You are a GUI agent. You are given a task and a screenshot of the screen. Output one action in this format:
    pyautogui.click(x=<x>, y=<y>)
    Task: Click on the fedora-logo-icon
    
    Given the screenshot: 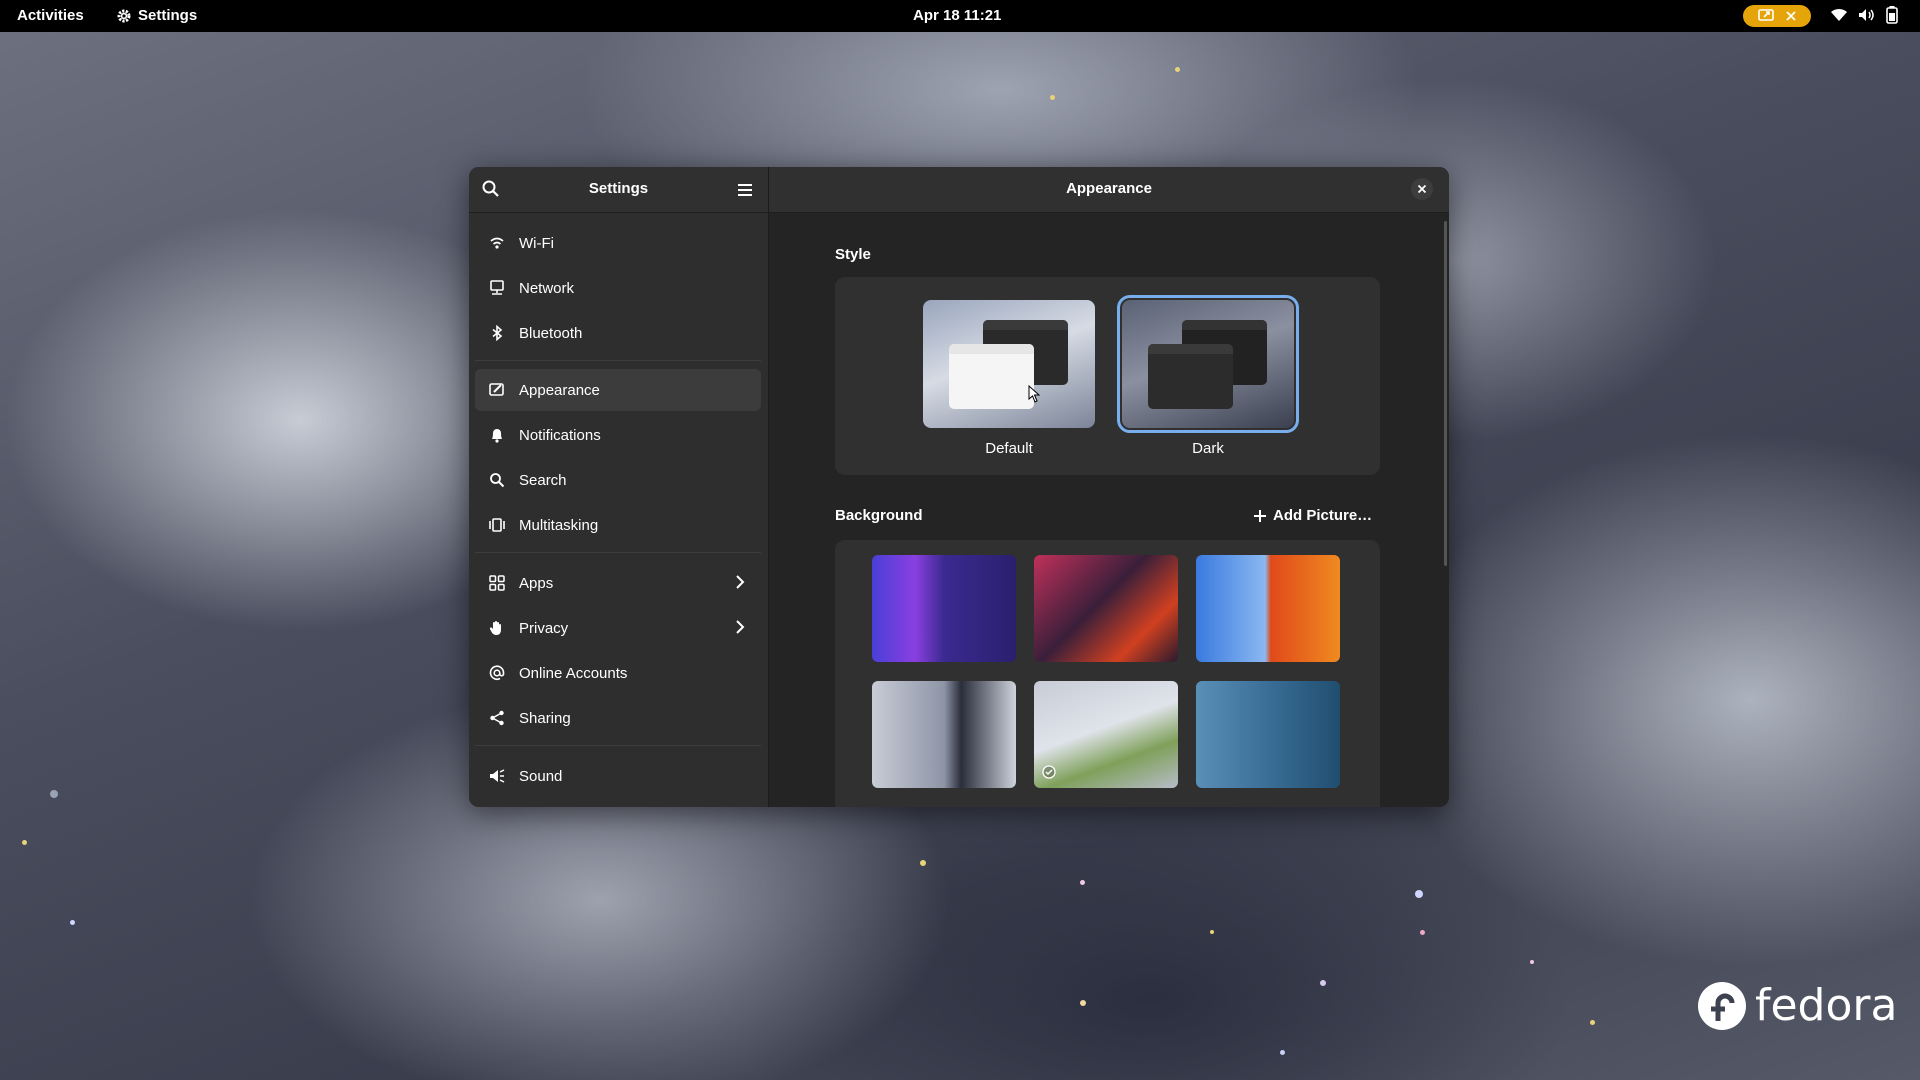 What is the action you would take?
    pyautogui.click(x=1722, y=1005)
    